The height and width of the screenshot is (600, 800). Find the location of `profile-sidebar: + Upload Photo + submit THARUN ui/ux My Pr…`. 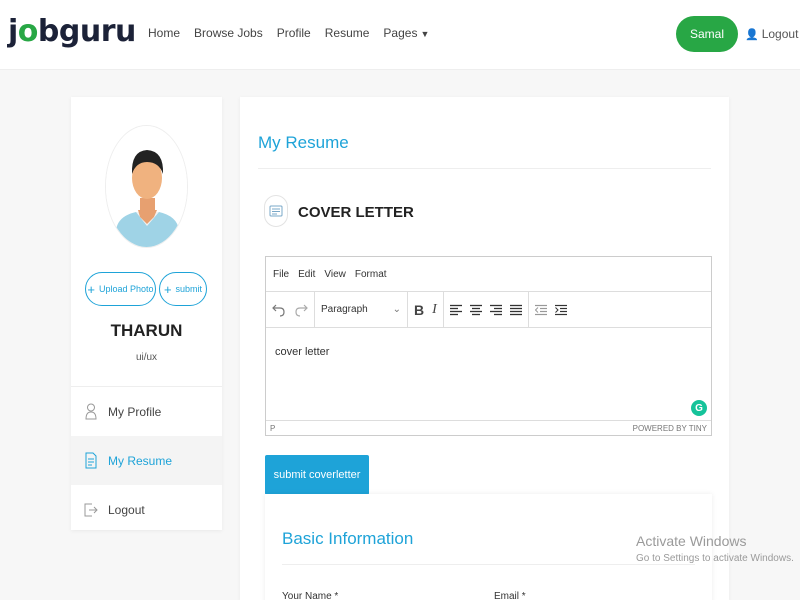

profile-sidebar: + Upload Photo + submit THARUN ui/ux My Pr… is located at coordinates (146, 313).